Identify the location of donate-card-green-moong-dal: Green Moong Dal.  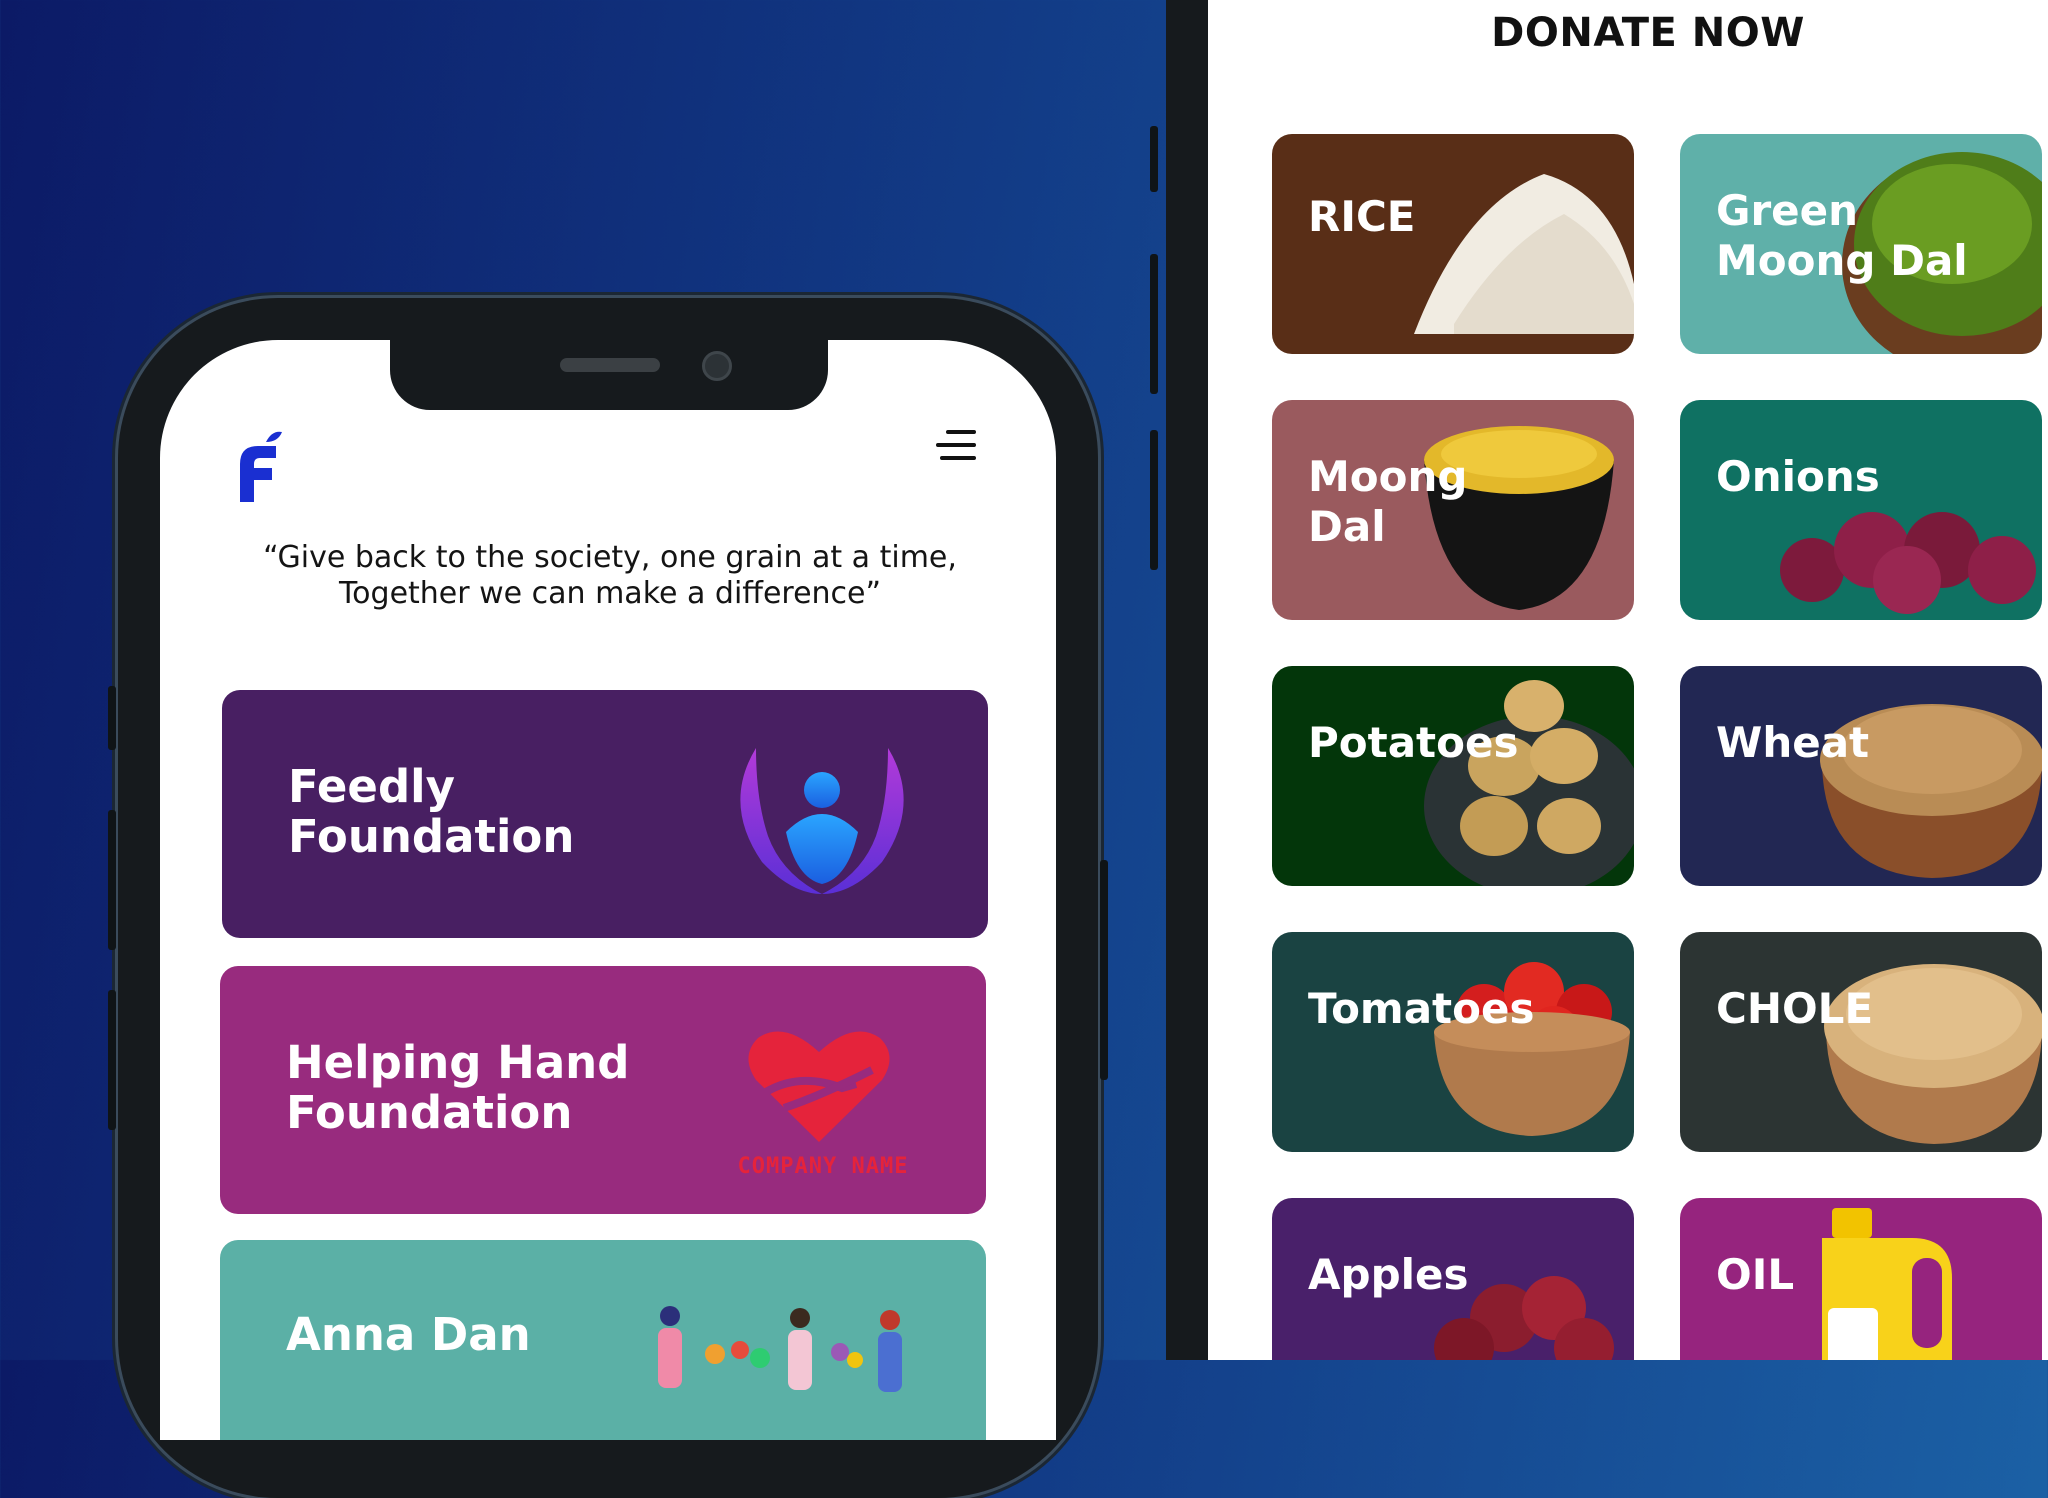
(1861, 244).